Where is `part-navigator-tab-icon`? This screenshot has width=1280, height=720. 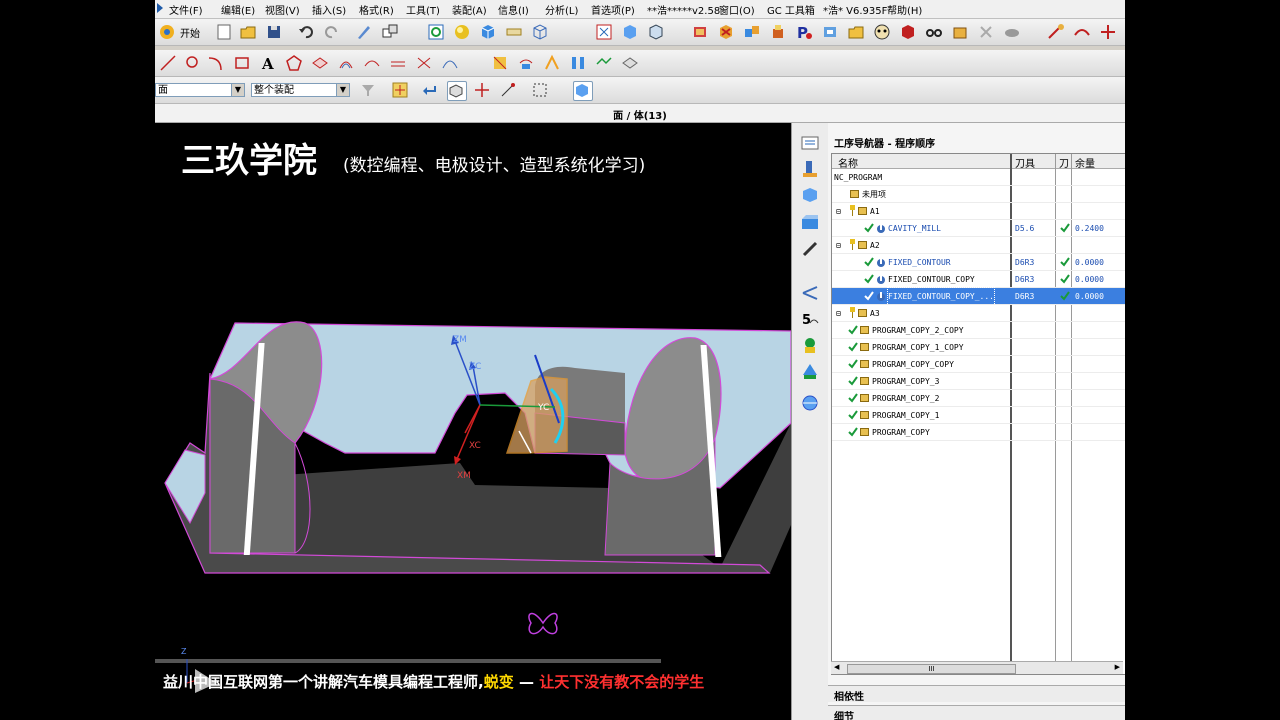 part-navigator-tab-icon is located at coordinates (810, 195).